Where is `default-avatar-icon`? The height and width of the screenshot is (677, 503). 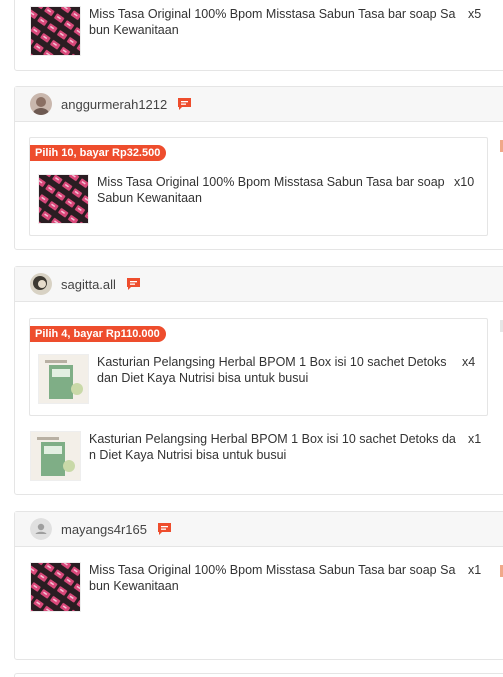 default-avatar-icon is located at coordinates (41, 529).